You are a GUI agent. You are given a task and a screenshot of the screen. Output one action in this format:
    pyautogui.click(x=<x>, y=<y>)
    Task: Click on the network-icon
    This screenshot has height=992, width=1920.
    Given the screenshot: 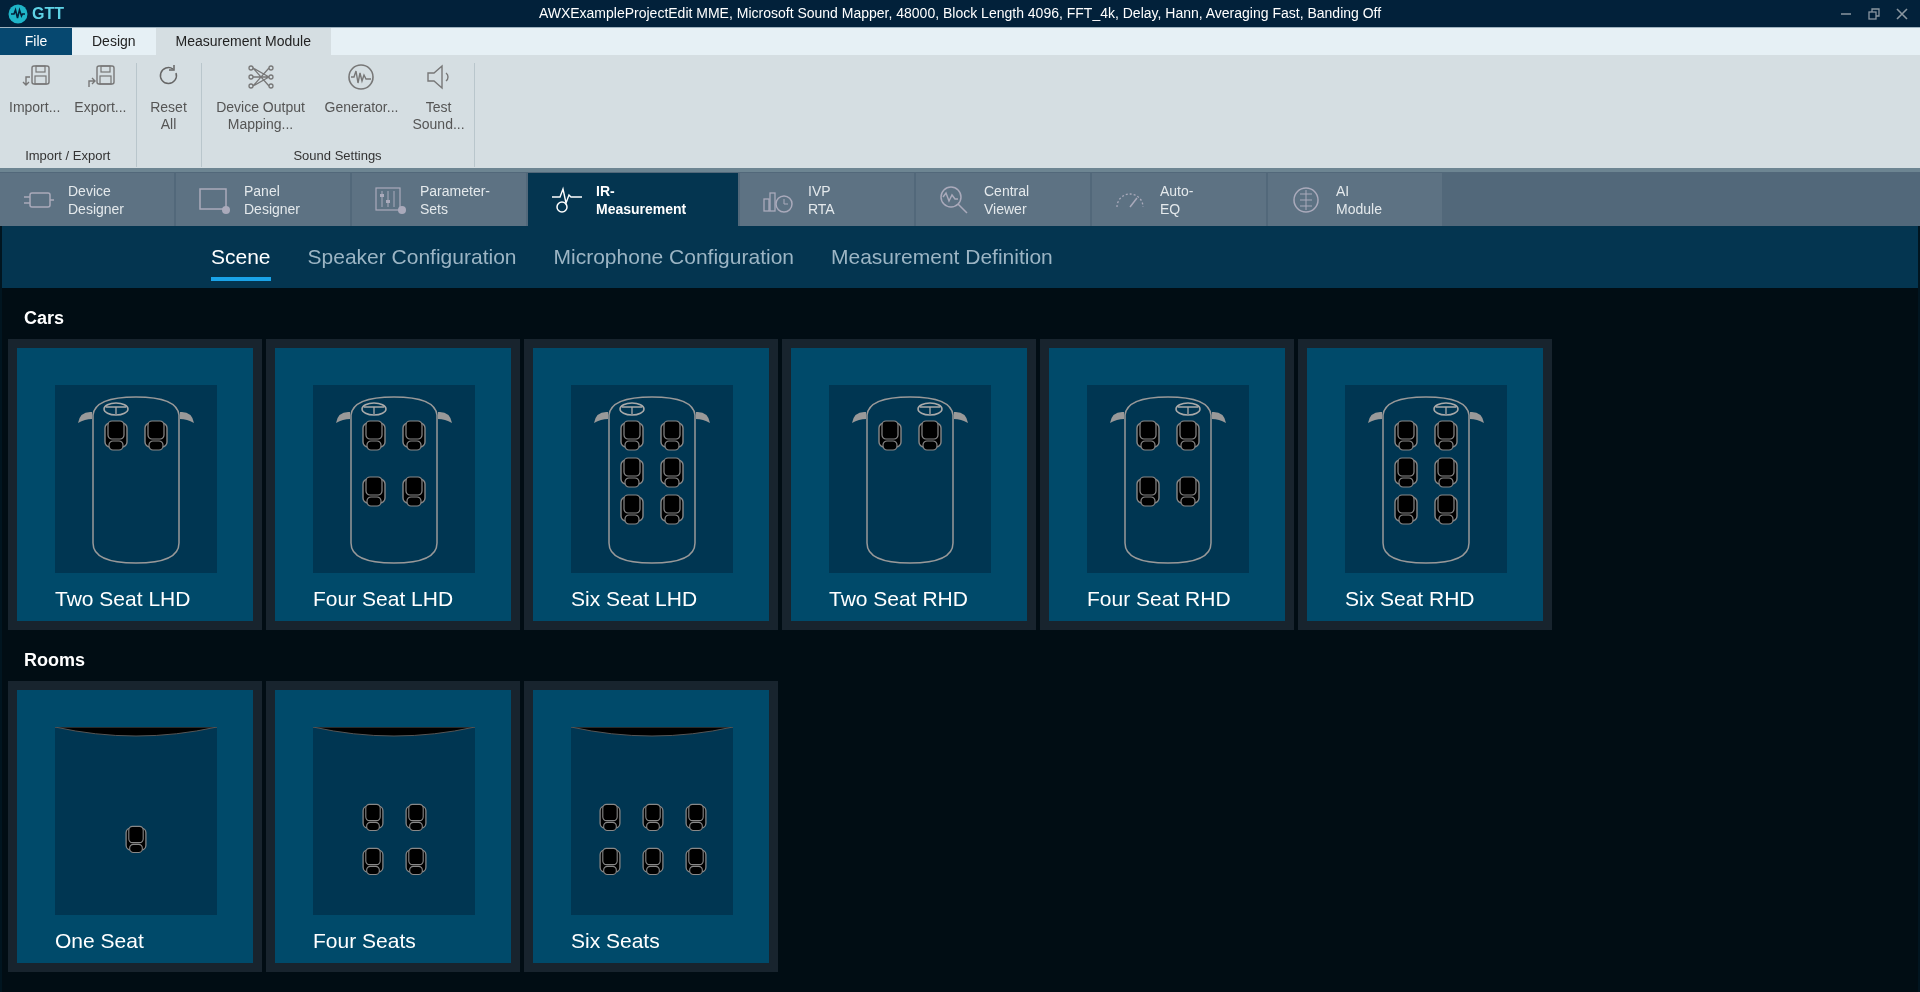 What is the action you would take?
    pyautogui.click(x=260, y=77)
    